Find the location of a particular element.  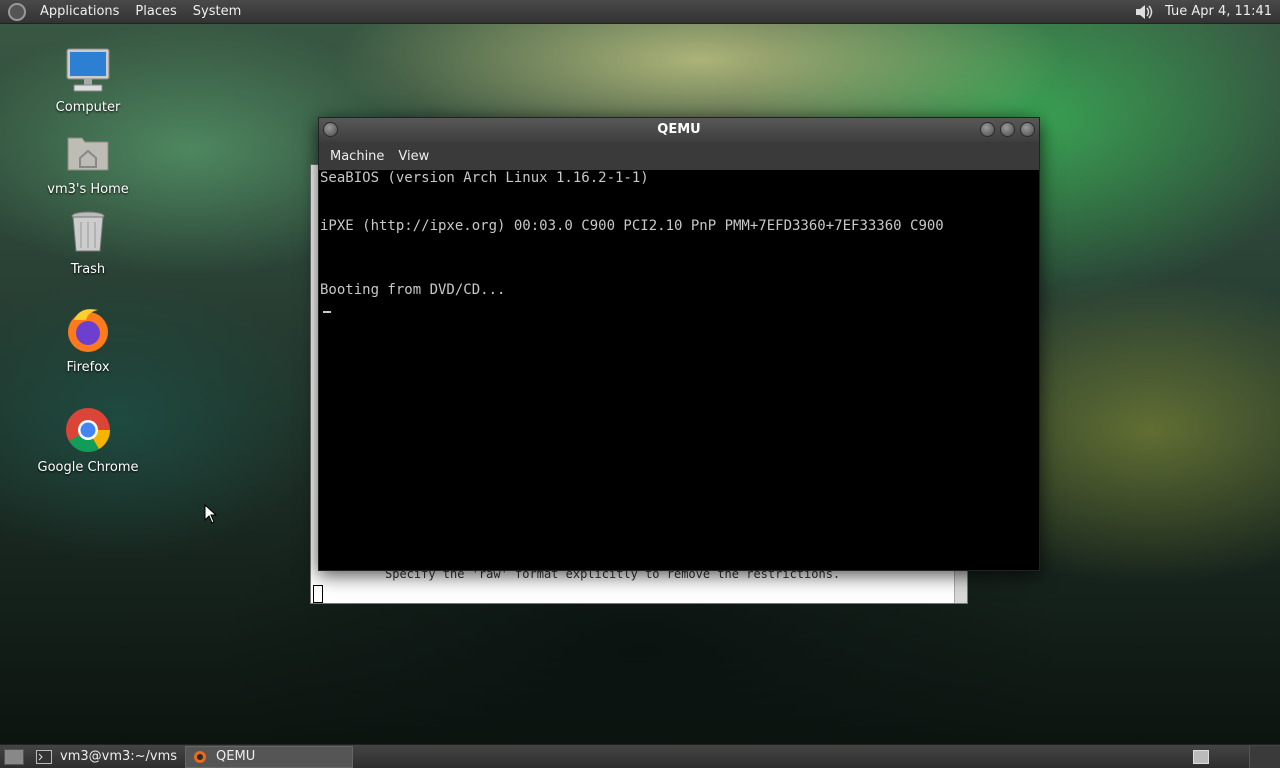

desktop-icon-label: Computer is located at coordinates (88, 107).